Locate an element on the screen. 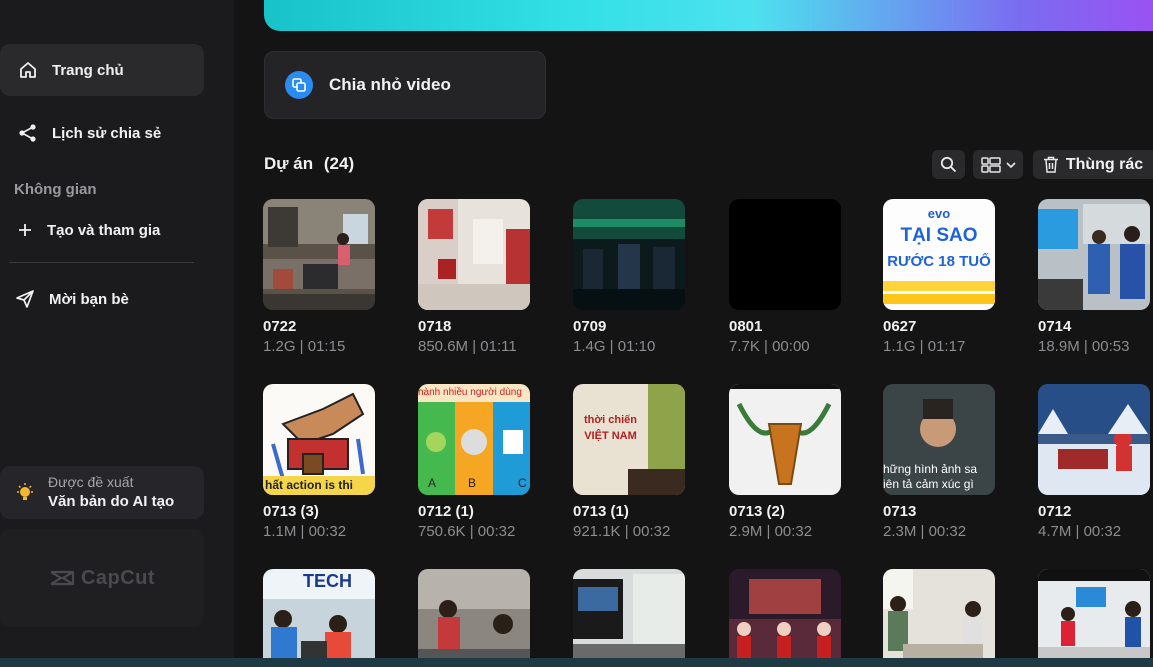  thumb-title-b: RƯỚC 18 TUỔ is located at coordinates (939, 261).